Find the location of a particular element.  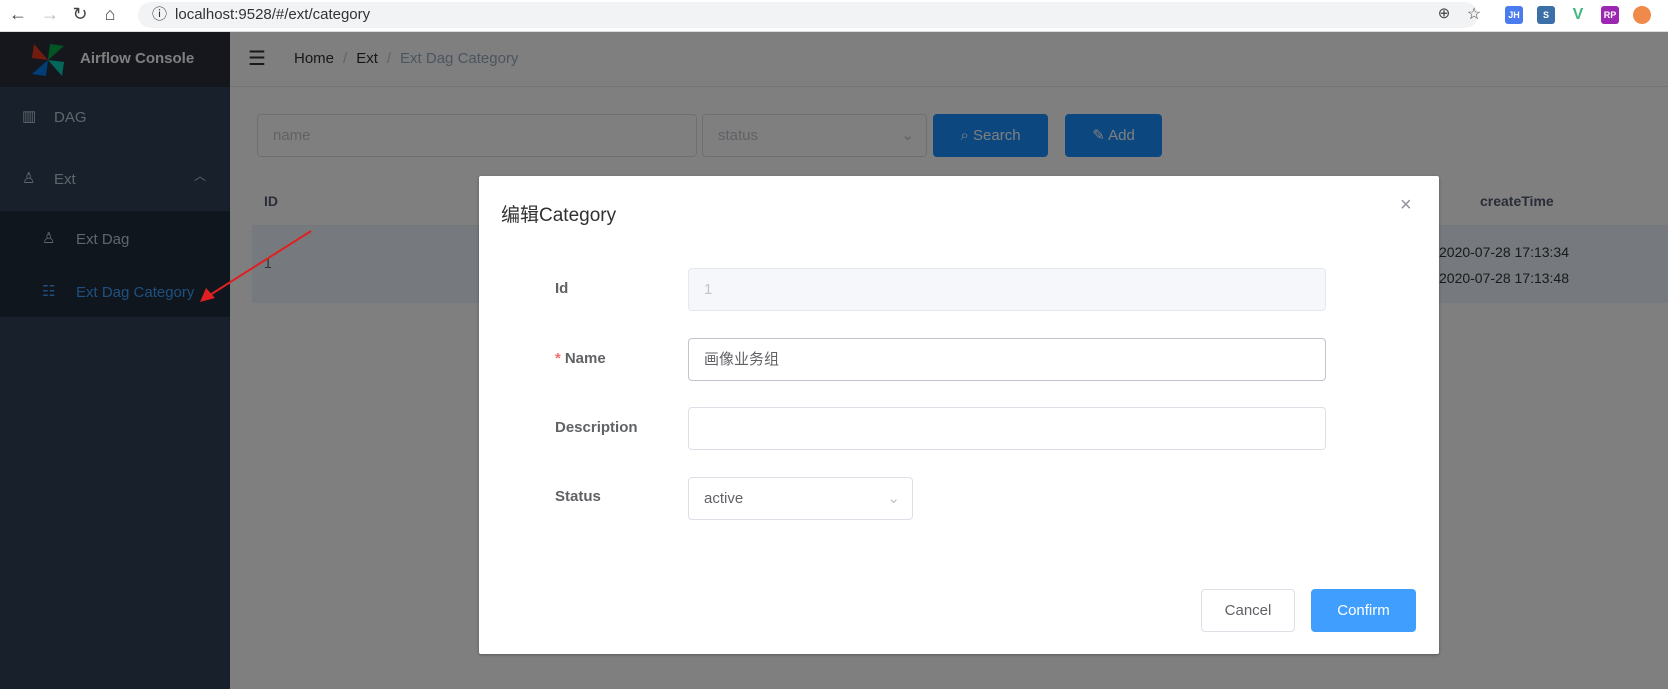

status-select: active ⌄ is located at coordinates (800, 498).